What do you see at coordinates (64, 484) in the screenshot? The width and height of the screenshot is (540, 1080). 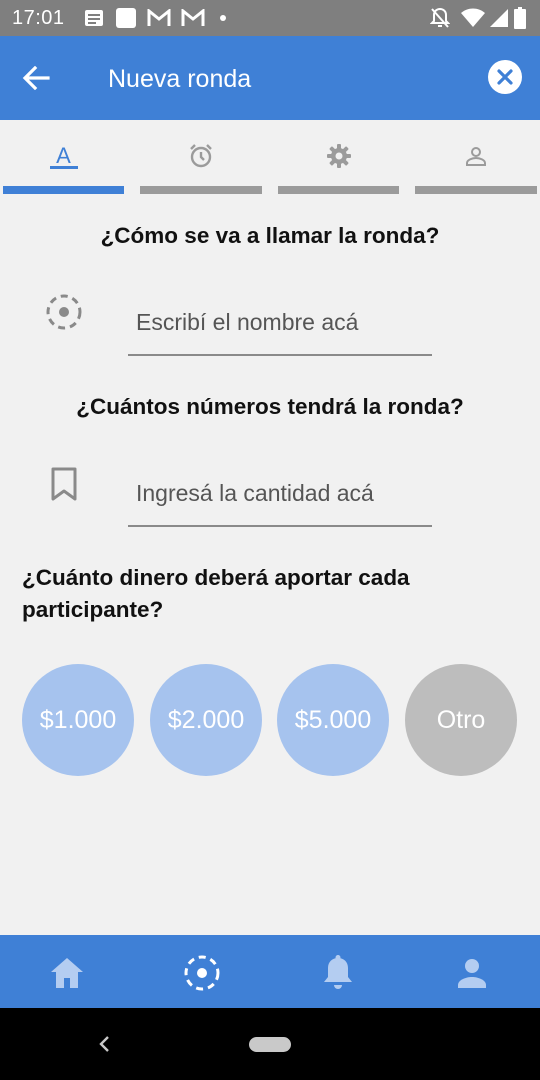 I see `bookmark-icon` at bounding box center [64, 484].